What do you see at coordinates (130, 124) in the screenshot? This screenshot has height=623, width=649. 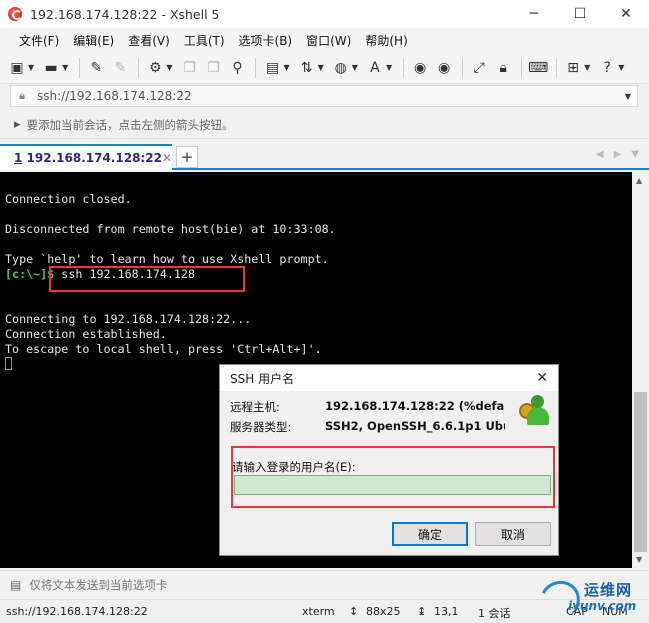 I see `hint-text: 要添加当前会话，点击左侧的箭头按钮。` at bounding box center [130, 124].